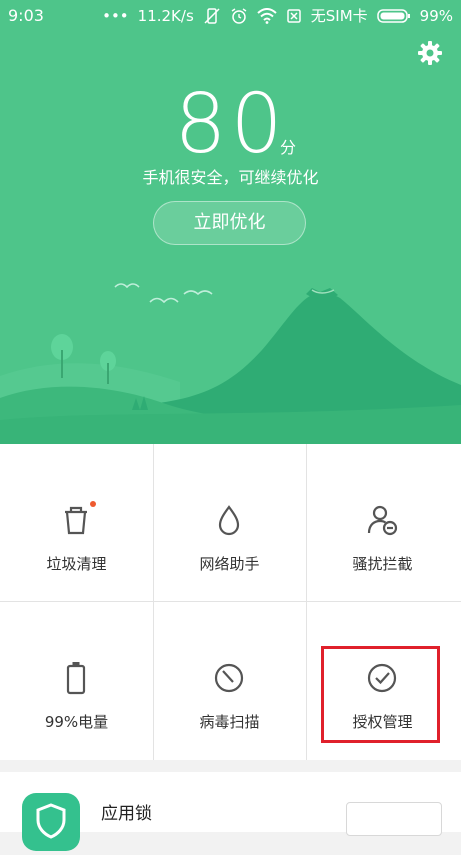  I want to click on trash-icon, so click(80, 518).